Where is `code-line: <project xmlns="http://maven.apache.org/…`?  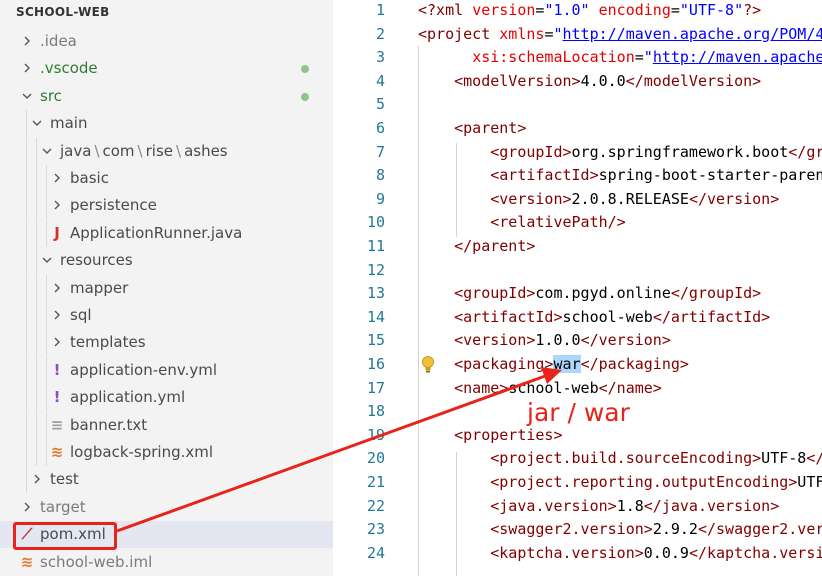
code-line: <project xmlns="http://maven.apache.org/… is located at coordinates (620, 34).